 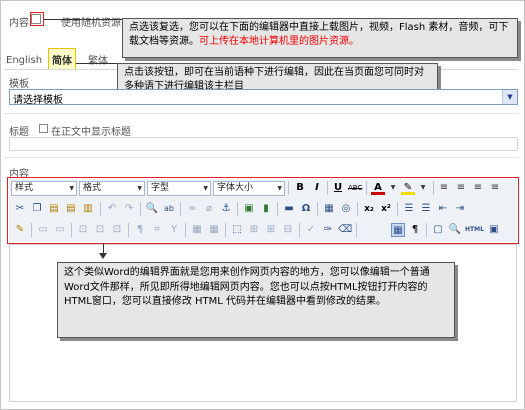 I want to click on callout-tab-connector, so click(x=96, y=63).